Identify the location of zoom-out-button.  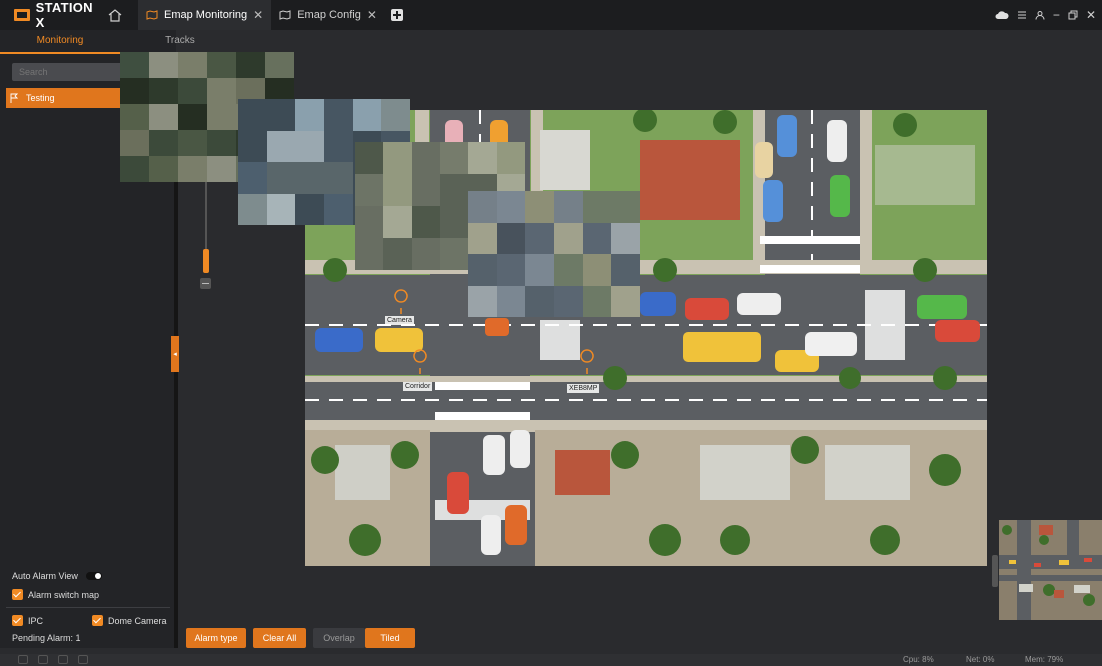
(205, 283).